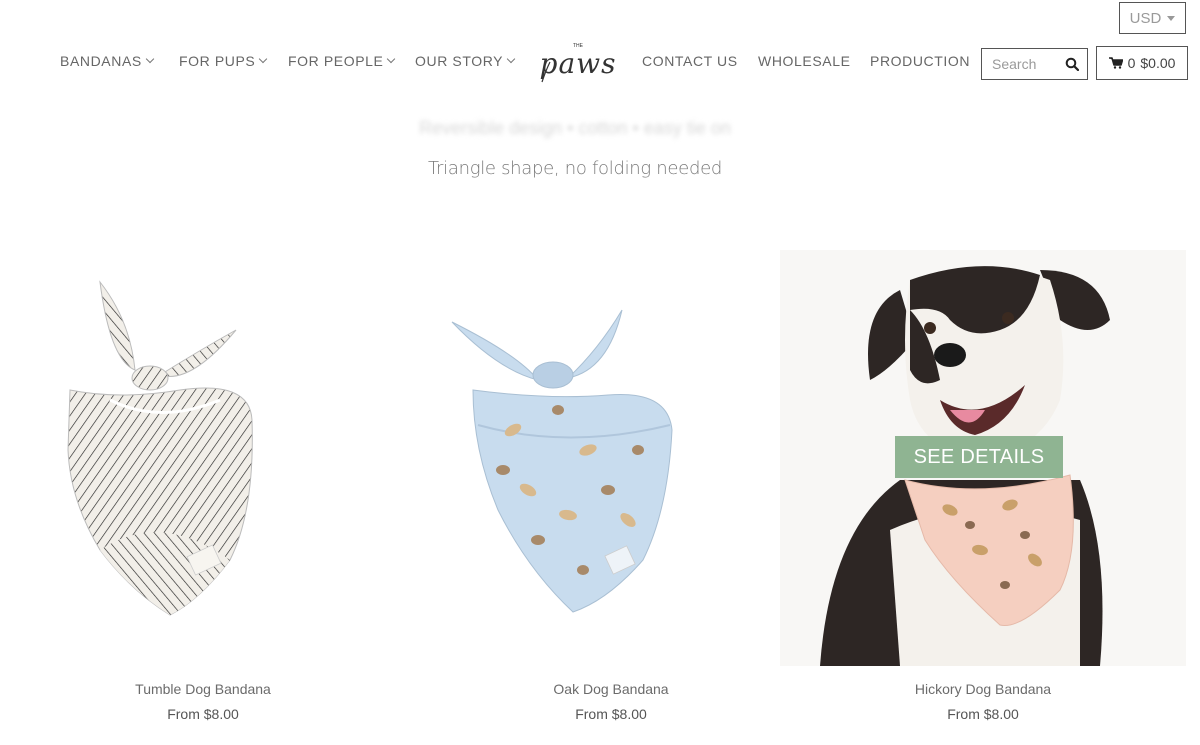 The image size is (1200, 745). What do you see at coordinates (459, 61) in the screenshot?
I see `nav-label: OUR STORY` at bounding box center [459, 61].